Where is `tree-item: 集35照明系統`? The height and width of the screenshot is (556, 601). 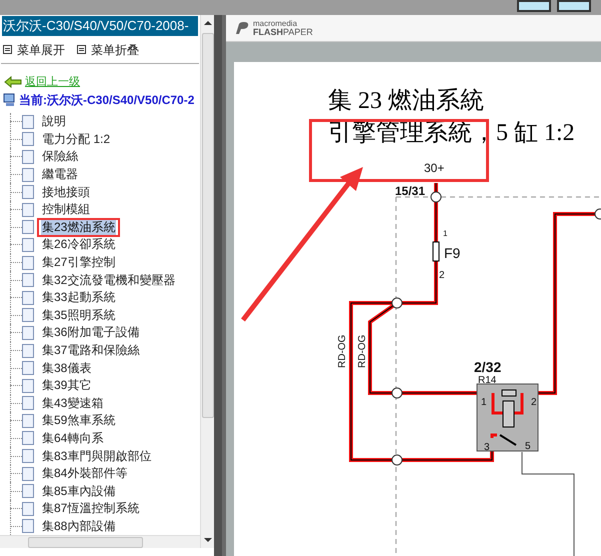
tree-item: 集35照明系統 is located at coordinates (78, 315).